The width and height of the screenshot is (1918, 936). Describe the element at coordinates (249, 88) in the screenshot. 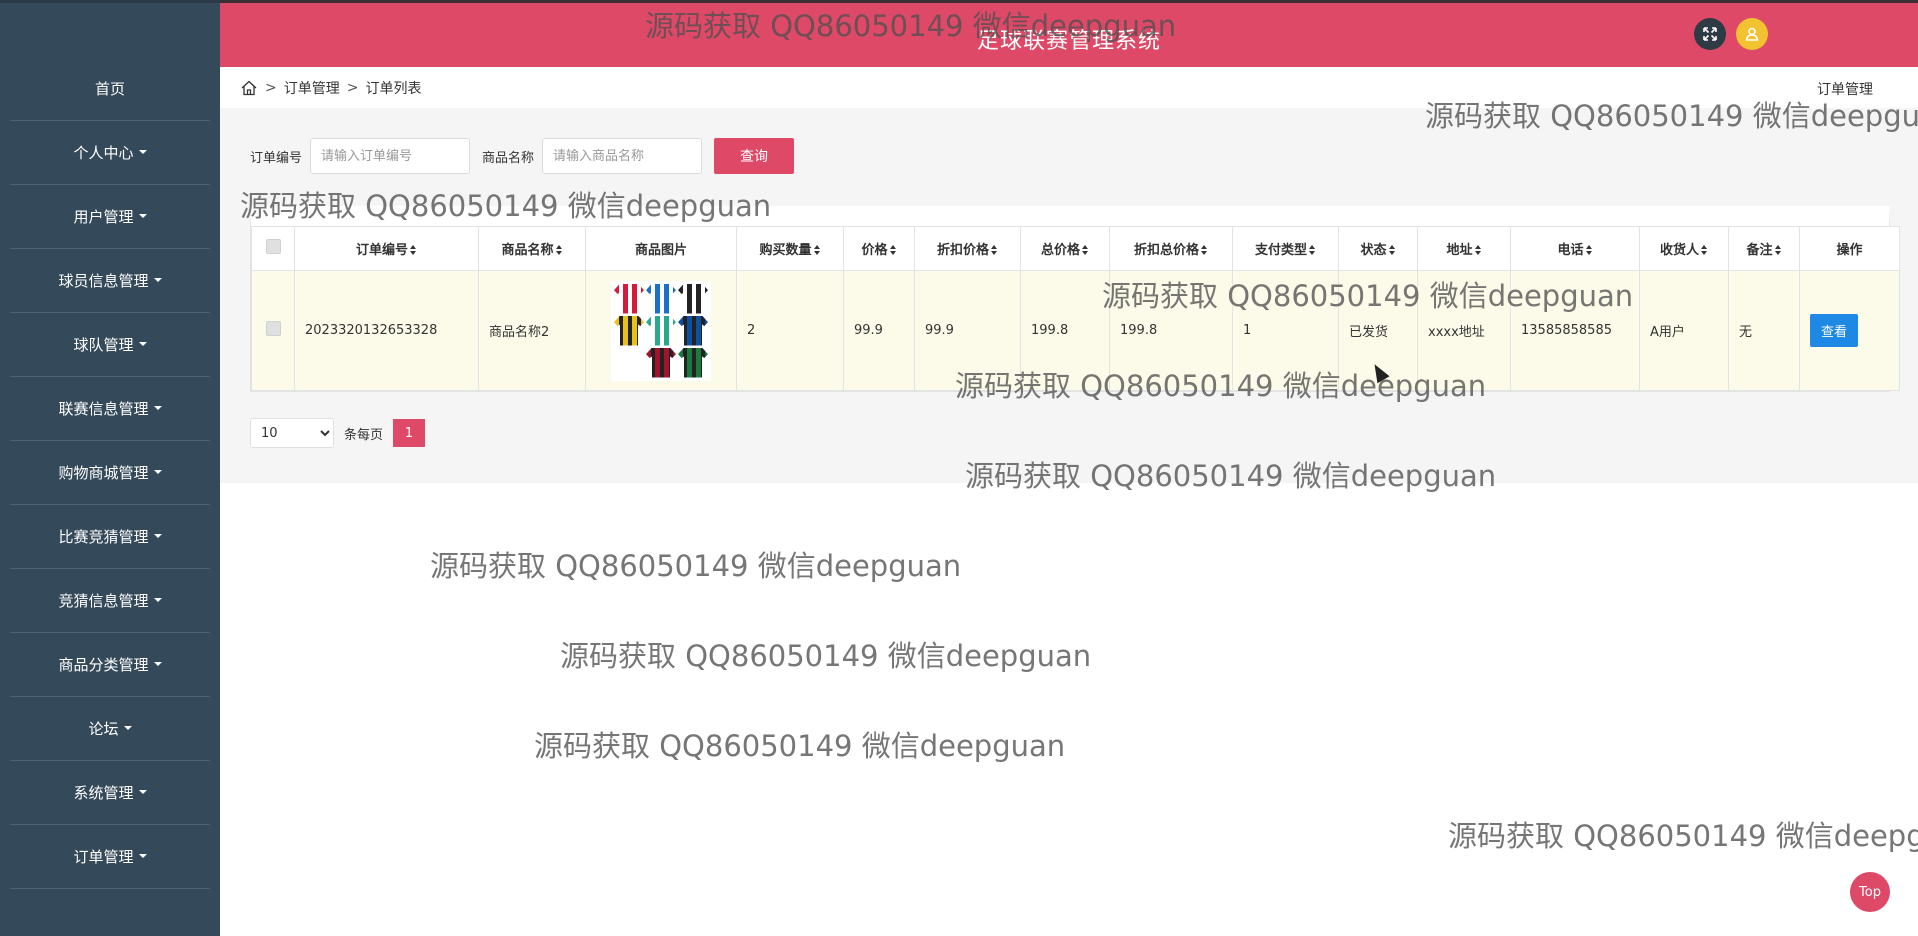

I see `home-icon` at that location.